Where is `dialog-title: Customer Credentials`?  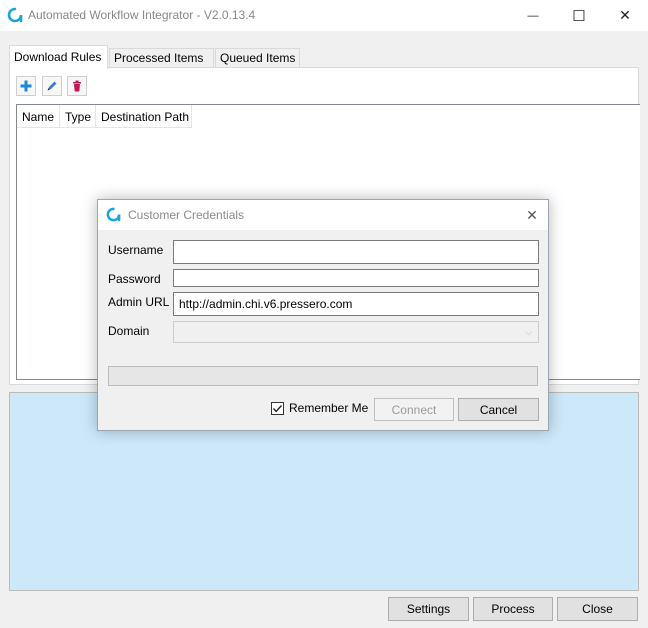
dialog-title: Customer Credentials is located at coordinates (186, 215).